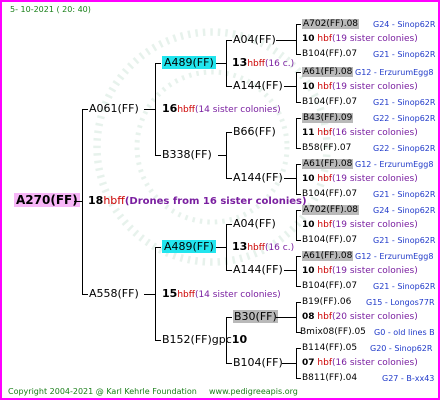 The height and width of the screenshot is (400, 440). I want to click on root-info: 18hbff(Drones from 16 sister colonies), so click(197, 201).